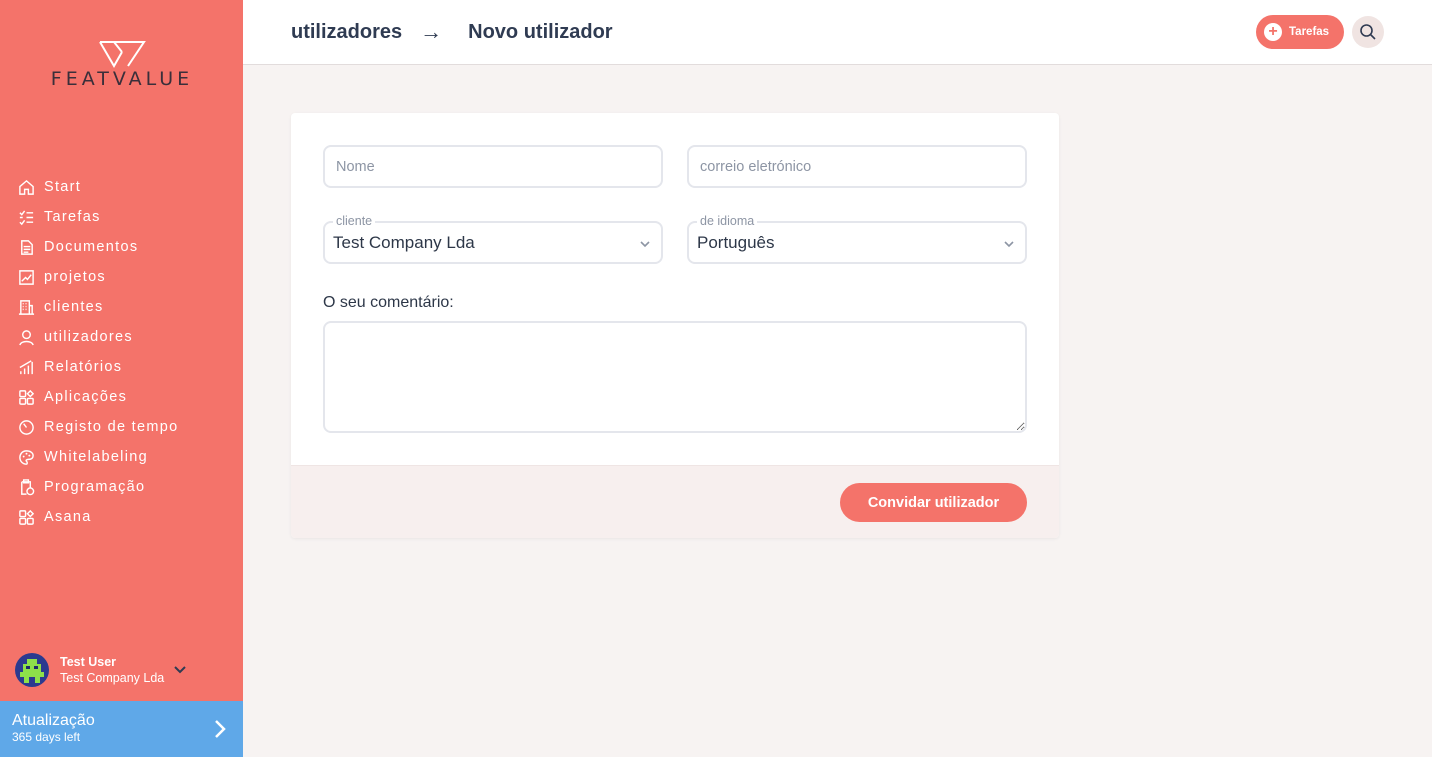 This screenshot has height=757, width=1432. What do you see at coordinates (121, 187) in the screenshot?
I see `sidebar-item-start: Start` at bounding box center [121, 187].